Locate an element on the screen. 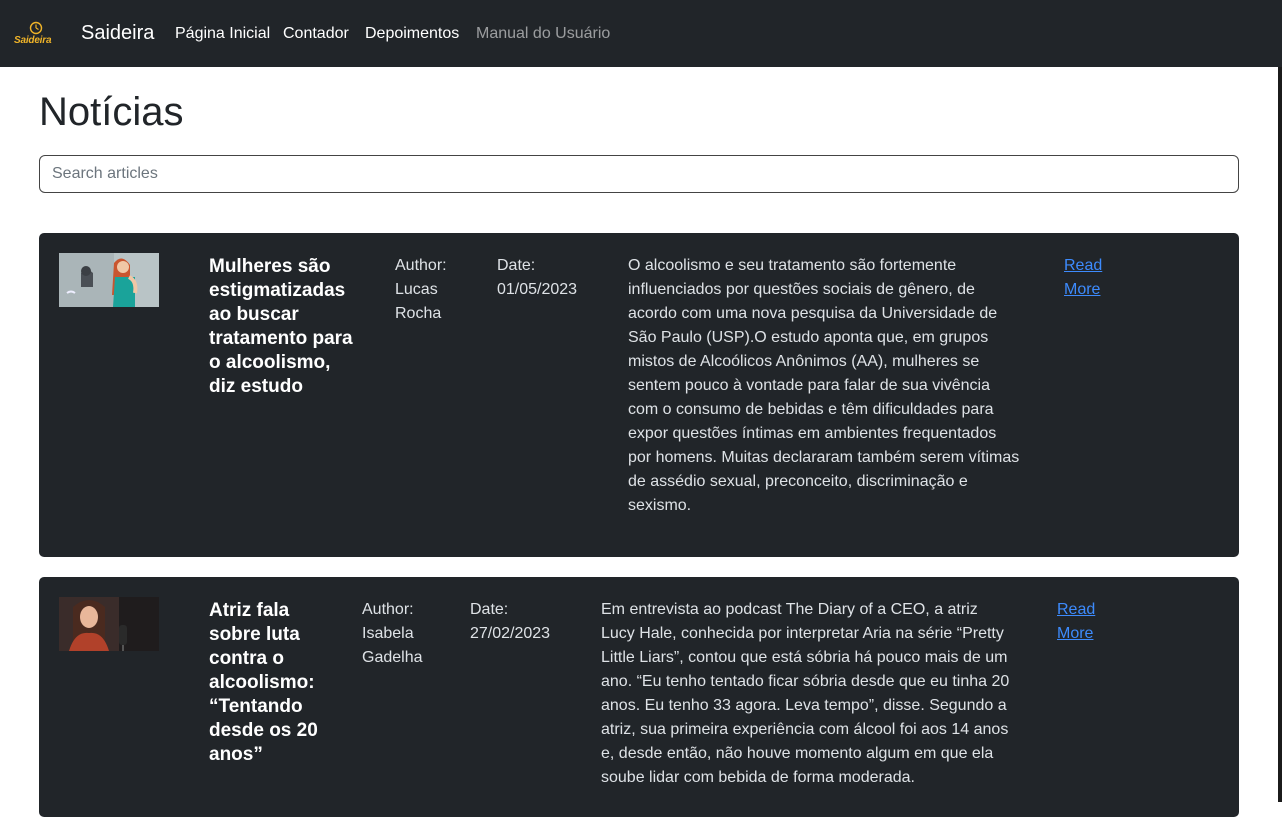 This screenshot has width=1282, height=817. article-date: Date: 01/05/2023 is located at coordinates (552, 278).